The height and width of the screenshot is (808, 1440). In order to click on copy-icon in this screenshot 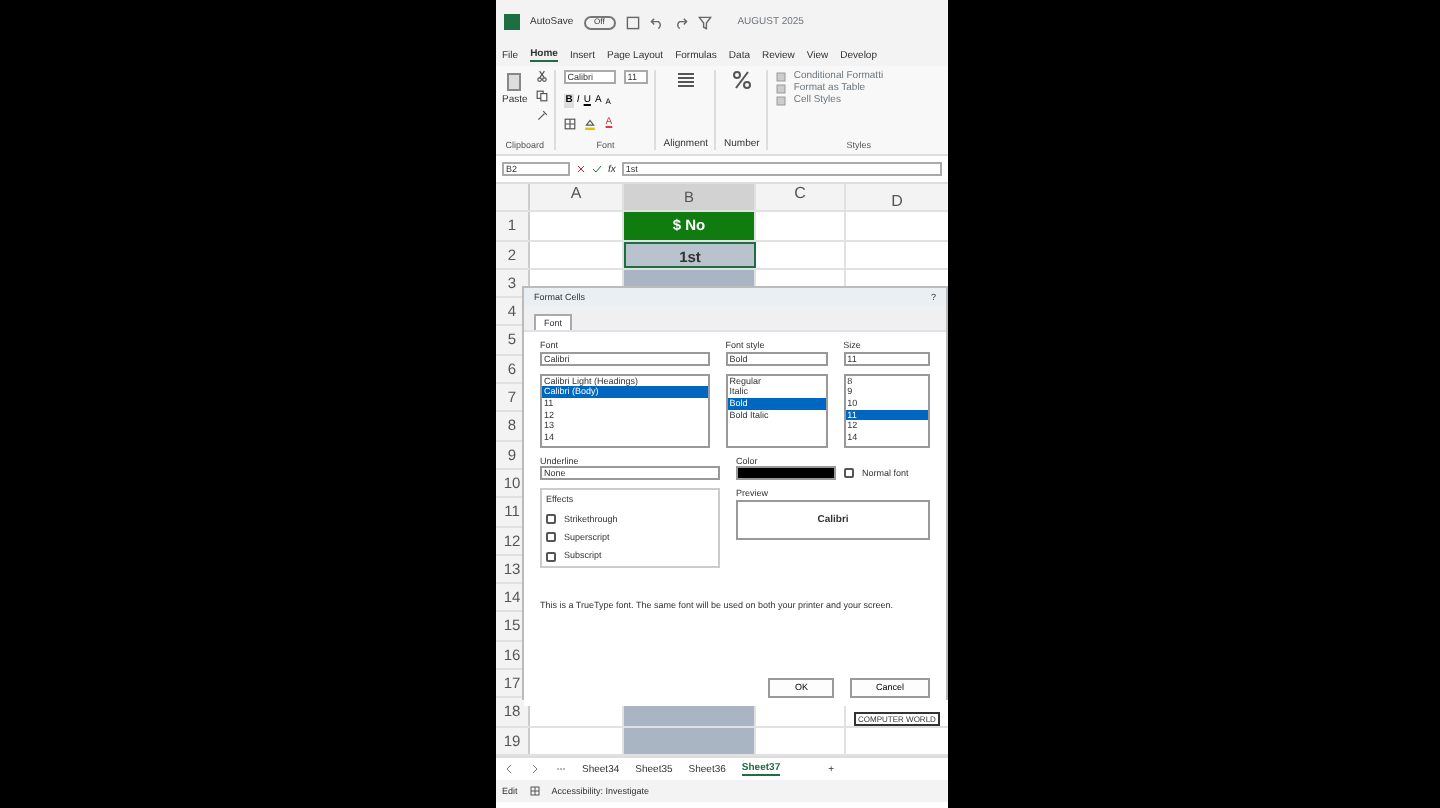, I will do `click(541, 96)`.